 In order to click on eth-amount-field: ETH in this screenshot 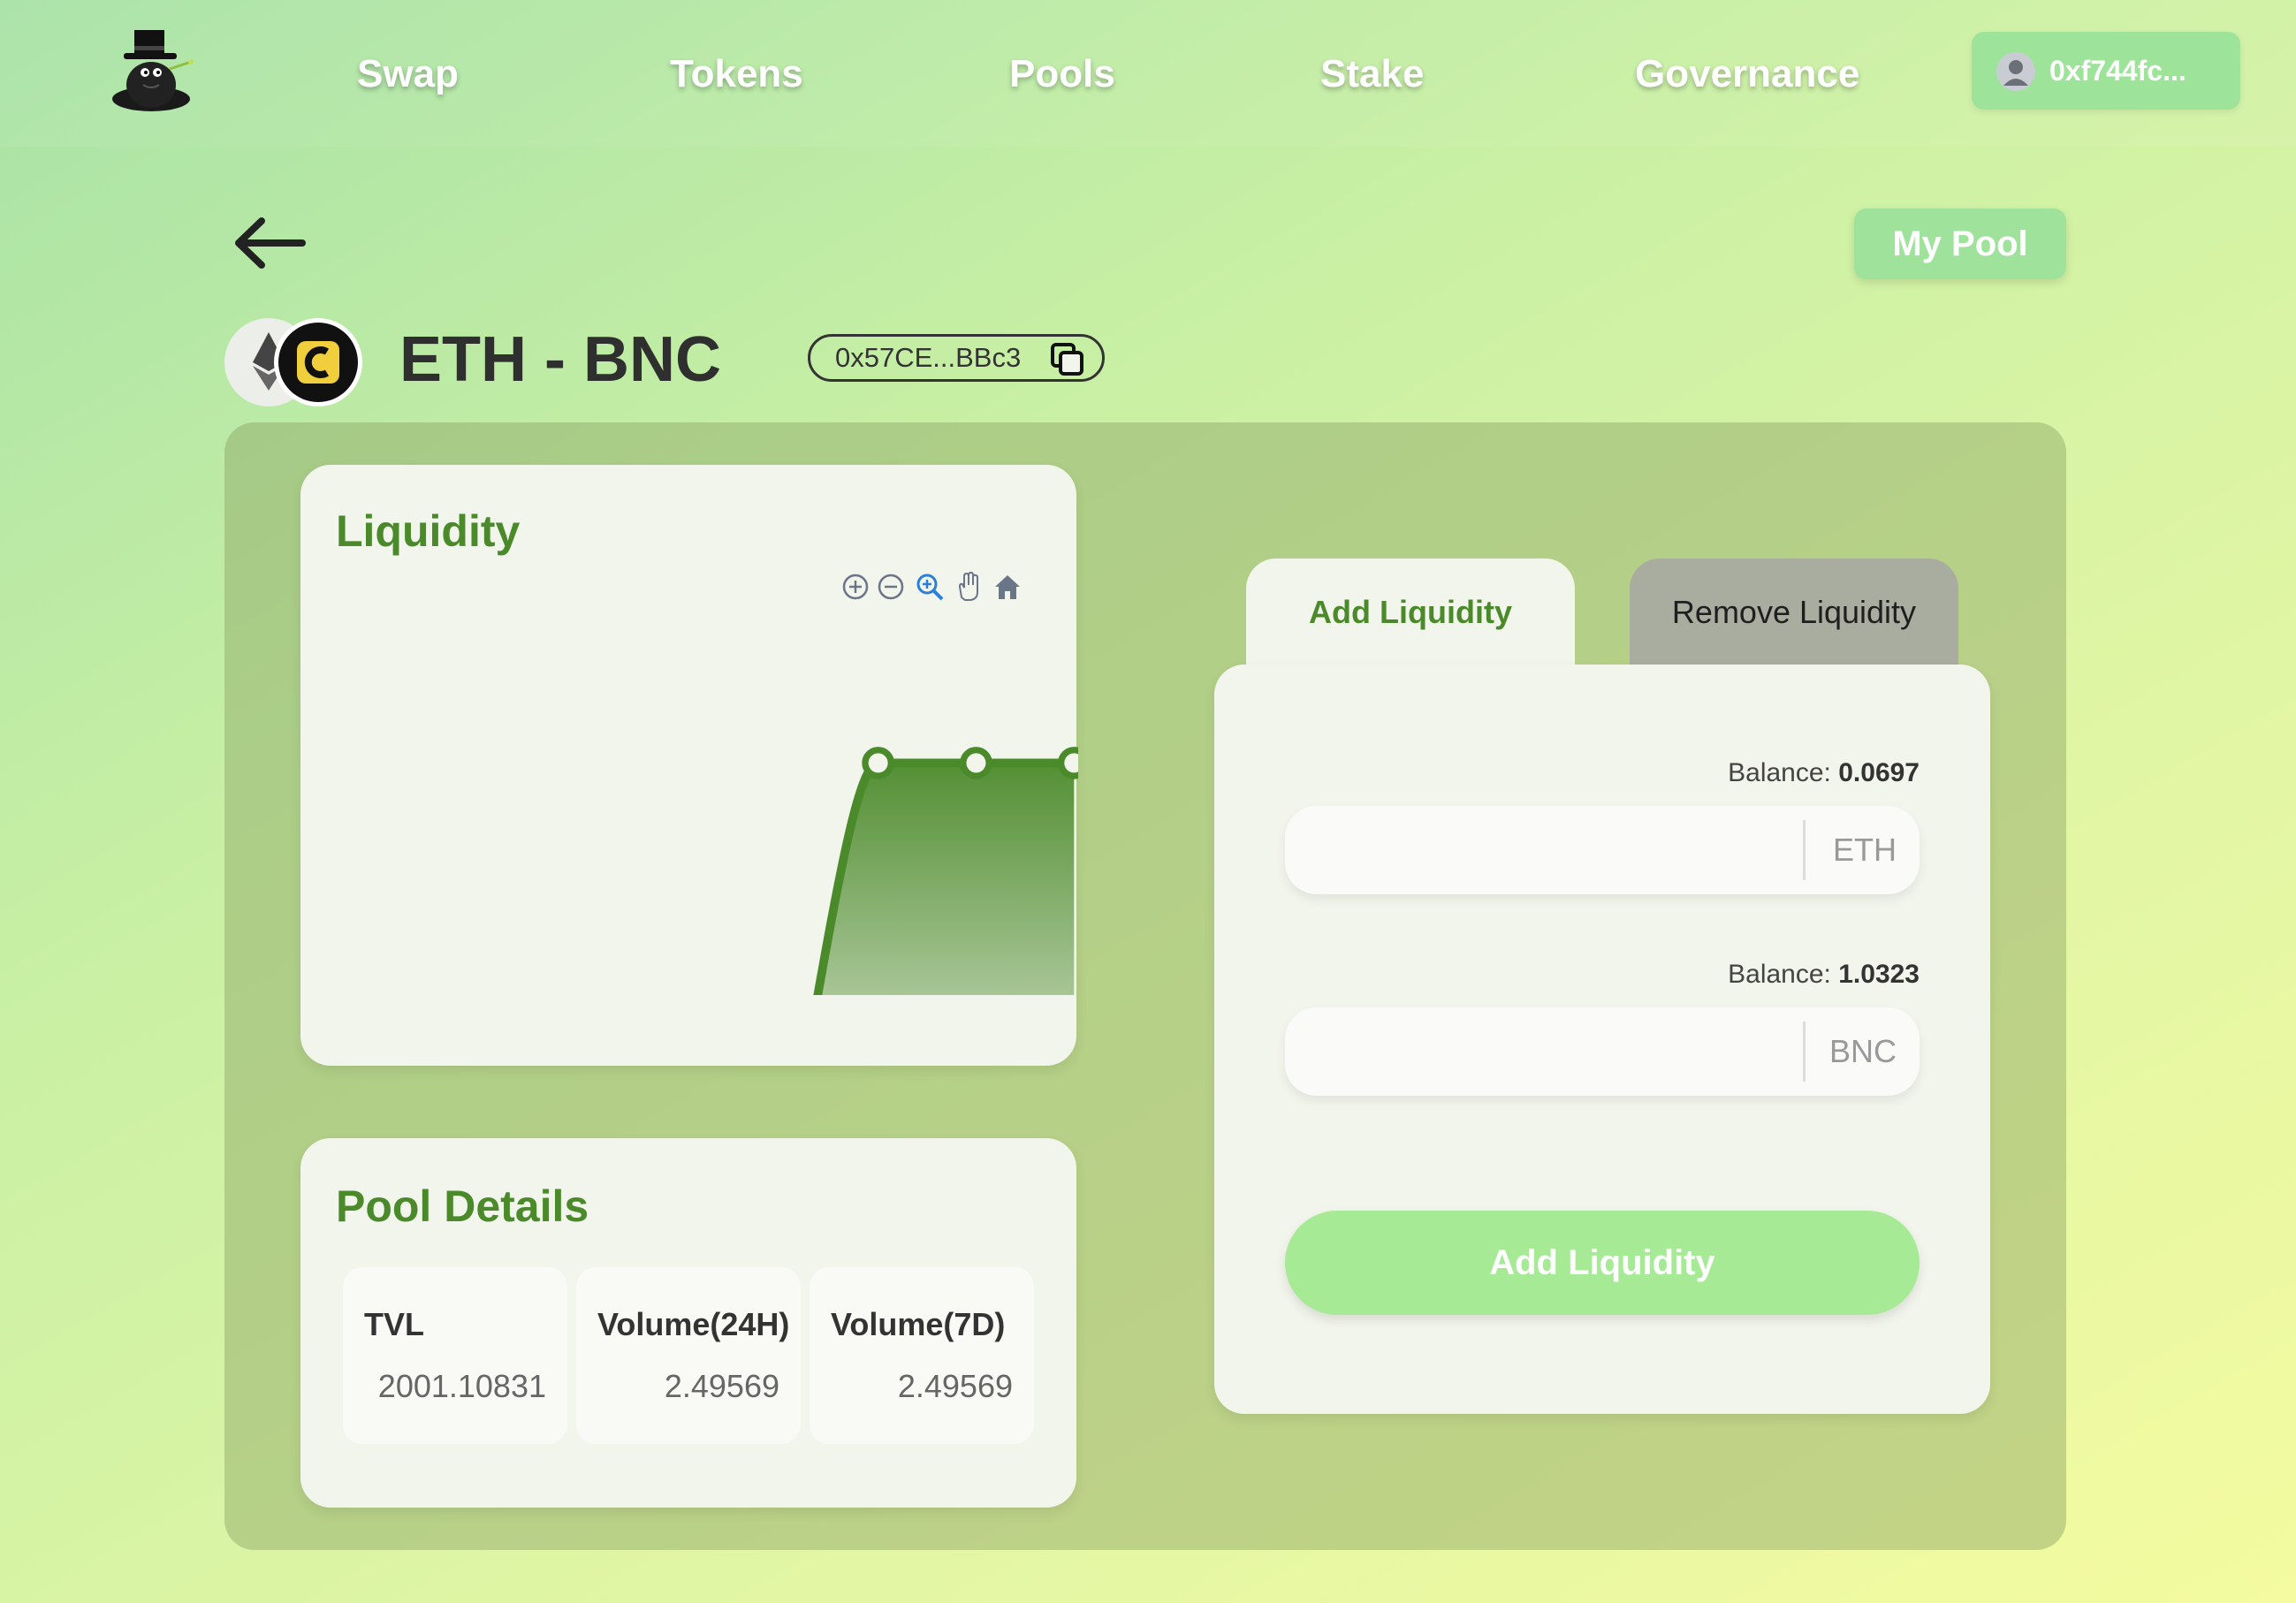, I will do `click(1603, 851)`.